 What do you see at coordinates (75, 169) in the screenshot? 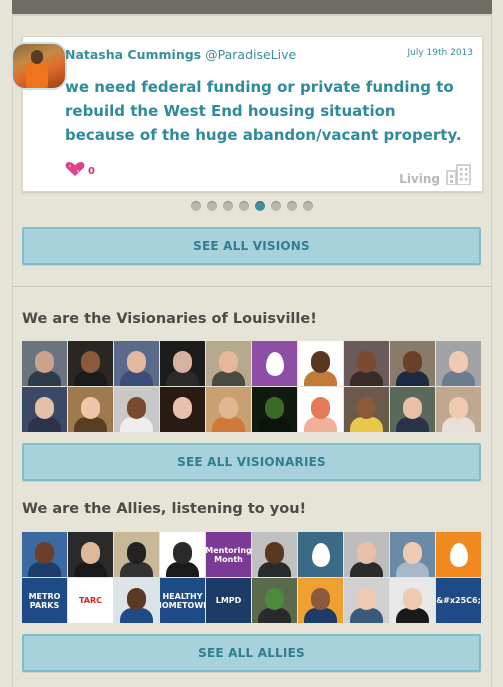
I see `heart-icon` at bounding box center [75, 169].